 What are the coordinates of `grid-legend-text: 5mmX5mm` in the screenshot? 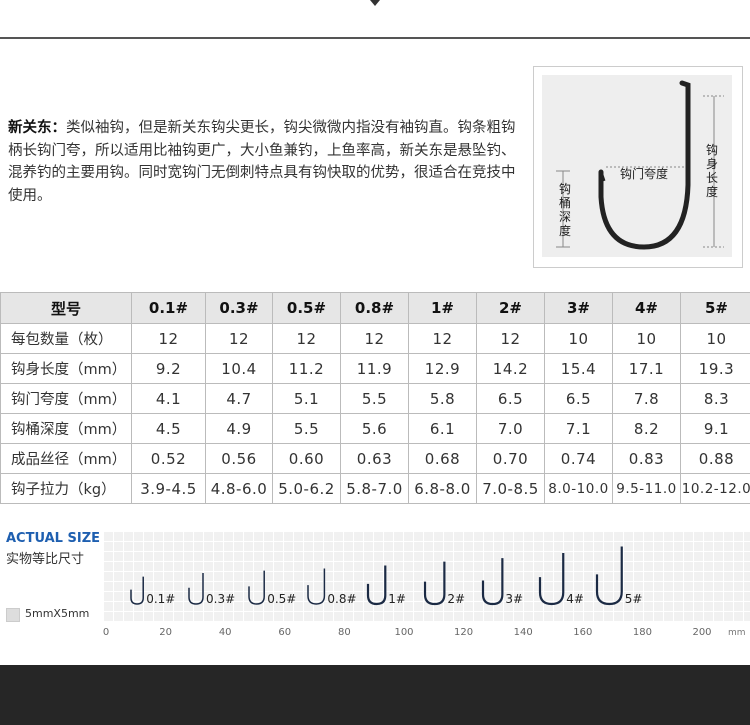 It's located at (57, 613).